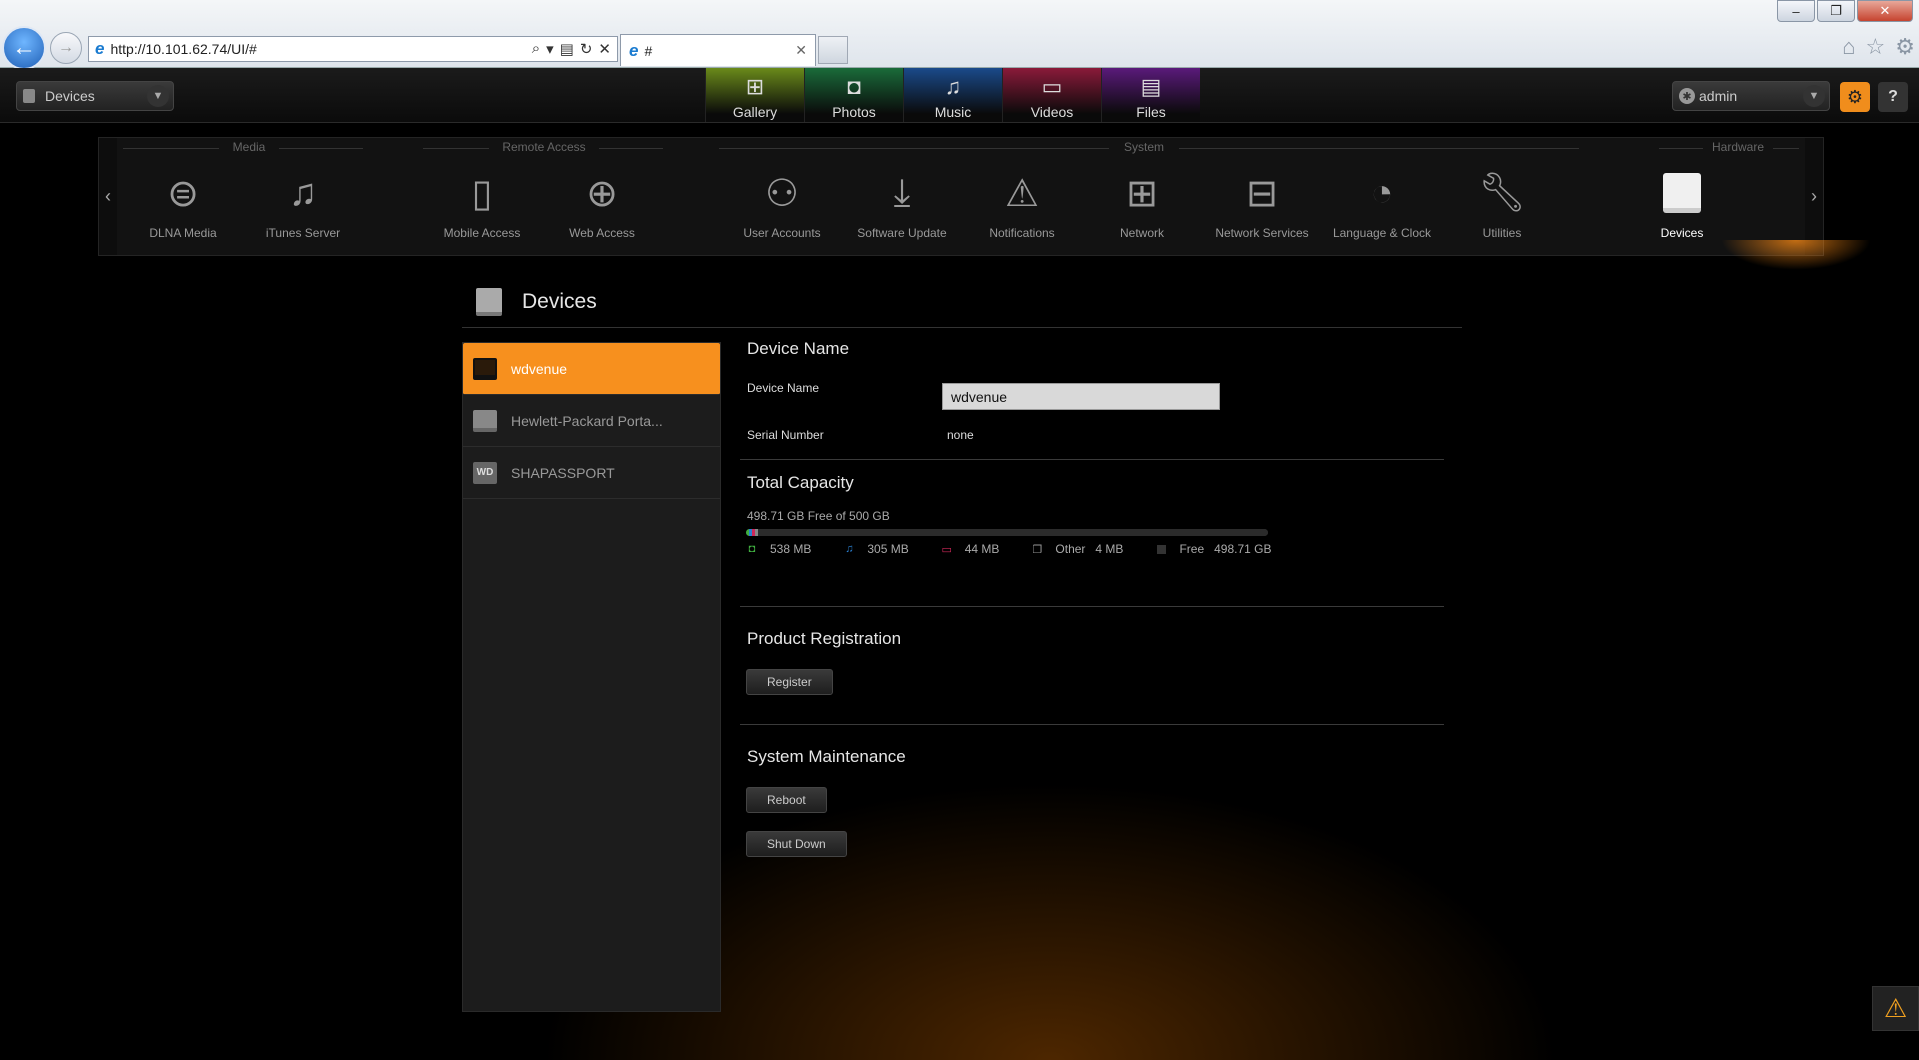 The image size is (1919, 1060). I want to click on main-nav-label: Files, so click(1151, 112).